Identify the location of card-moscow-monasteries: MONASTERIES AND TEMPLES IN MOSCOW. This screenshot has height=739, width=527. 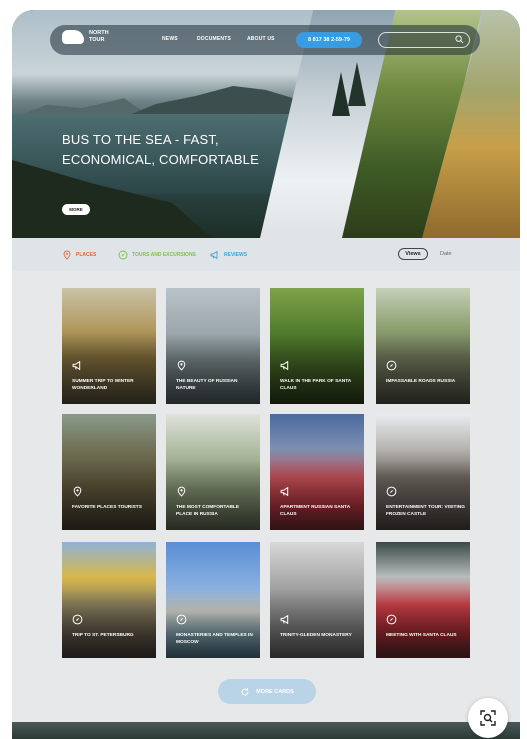
(213, 600).